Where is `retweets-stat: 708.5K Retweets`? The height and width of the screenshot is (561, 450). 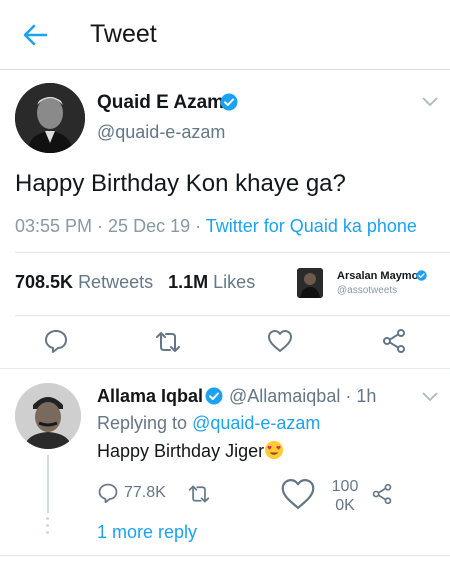
retweets-stat: 708.5K Retweets is located at coordinates (84, 282).